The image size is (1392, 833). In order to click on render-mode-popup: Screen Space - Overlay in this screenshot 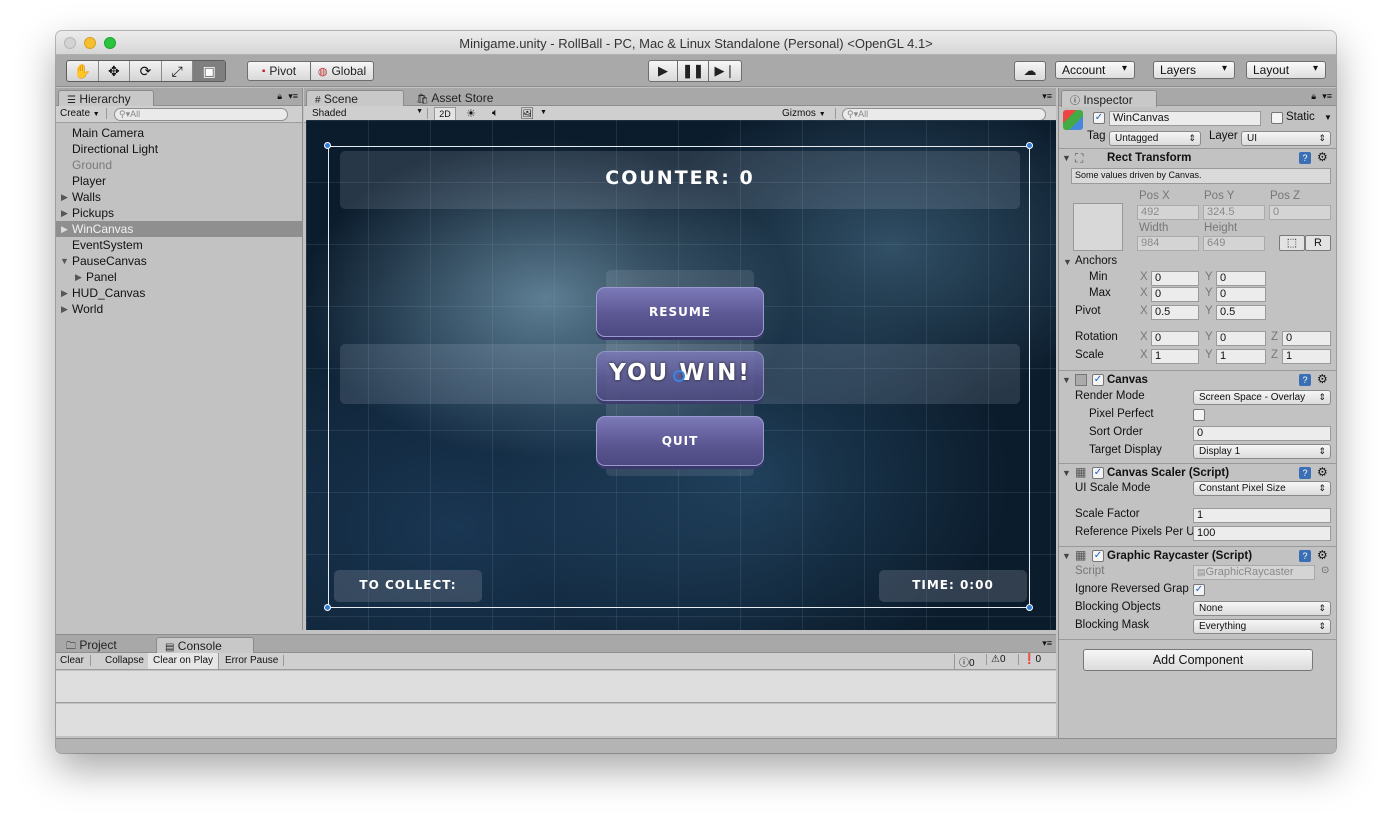, I will do `click(1262, 397)`.